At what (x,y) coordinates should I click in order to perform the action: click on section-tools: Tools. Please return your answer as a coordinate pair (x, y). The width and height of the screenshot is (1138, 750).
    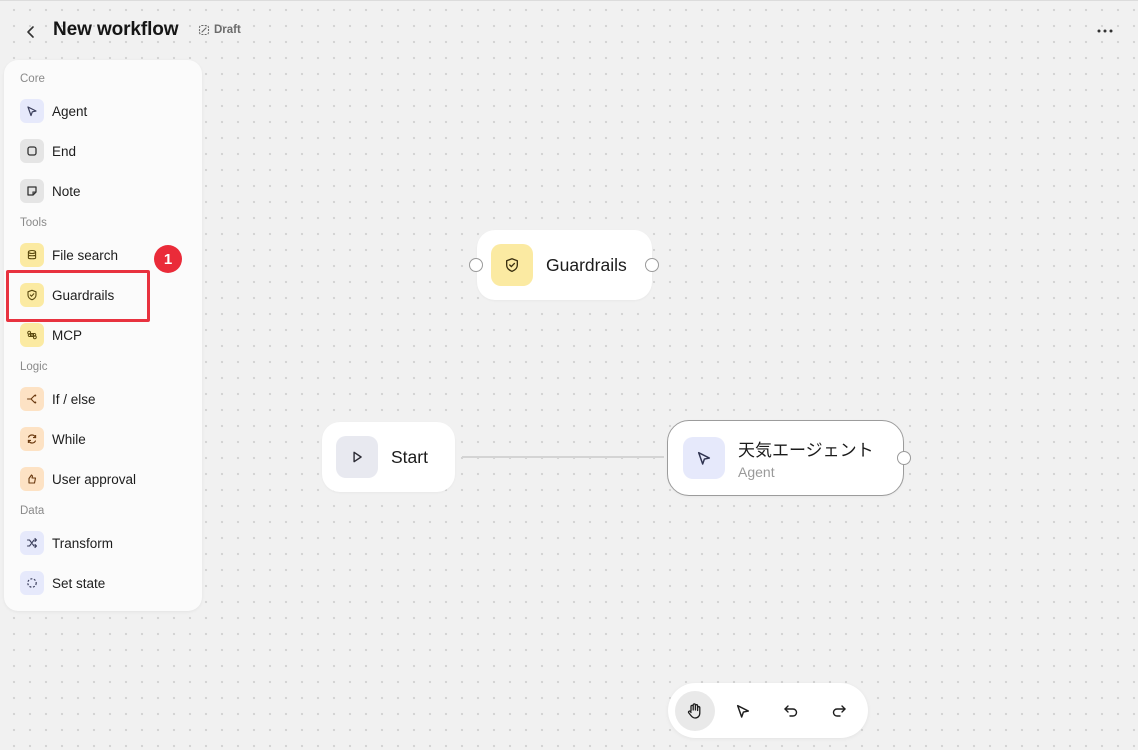
    Looking at the image, I should click on (33, 223).